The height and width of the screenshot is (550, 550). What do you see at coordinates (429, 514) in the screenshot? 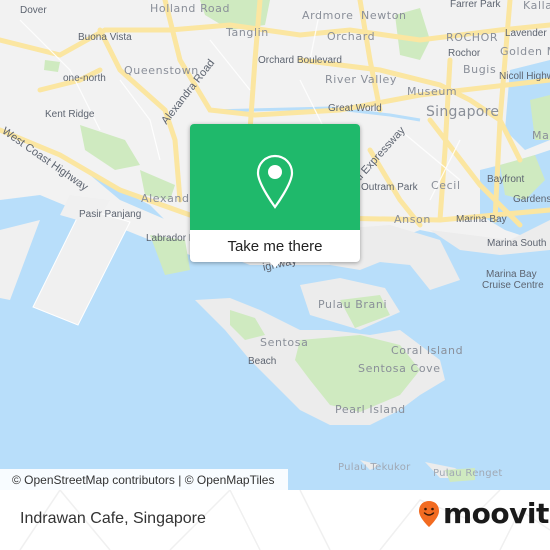
I see `moovit-pin-smile-icon` at bounding box center [429, 514].